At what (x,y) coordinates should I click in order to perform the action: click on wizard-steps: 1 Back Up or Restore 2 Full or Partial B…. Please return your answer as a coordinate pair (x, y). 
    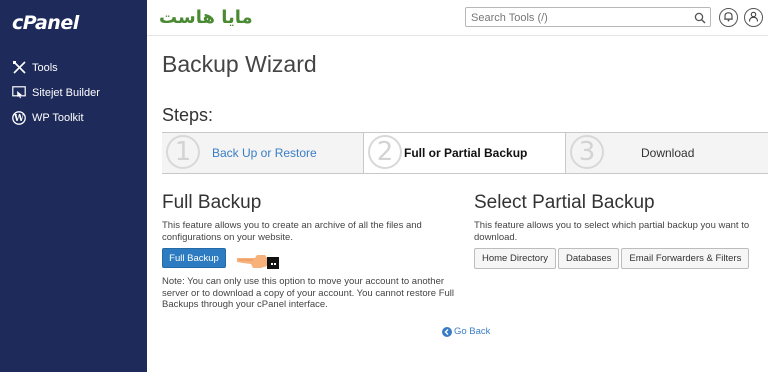
    Looking at the image, I should click on (465, 153).